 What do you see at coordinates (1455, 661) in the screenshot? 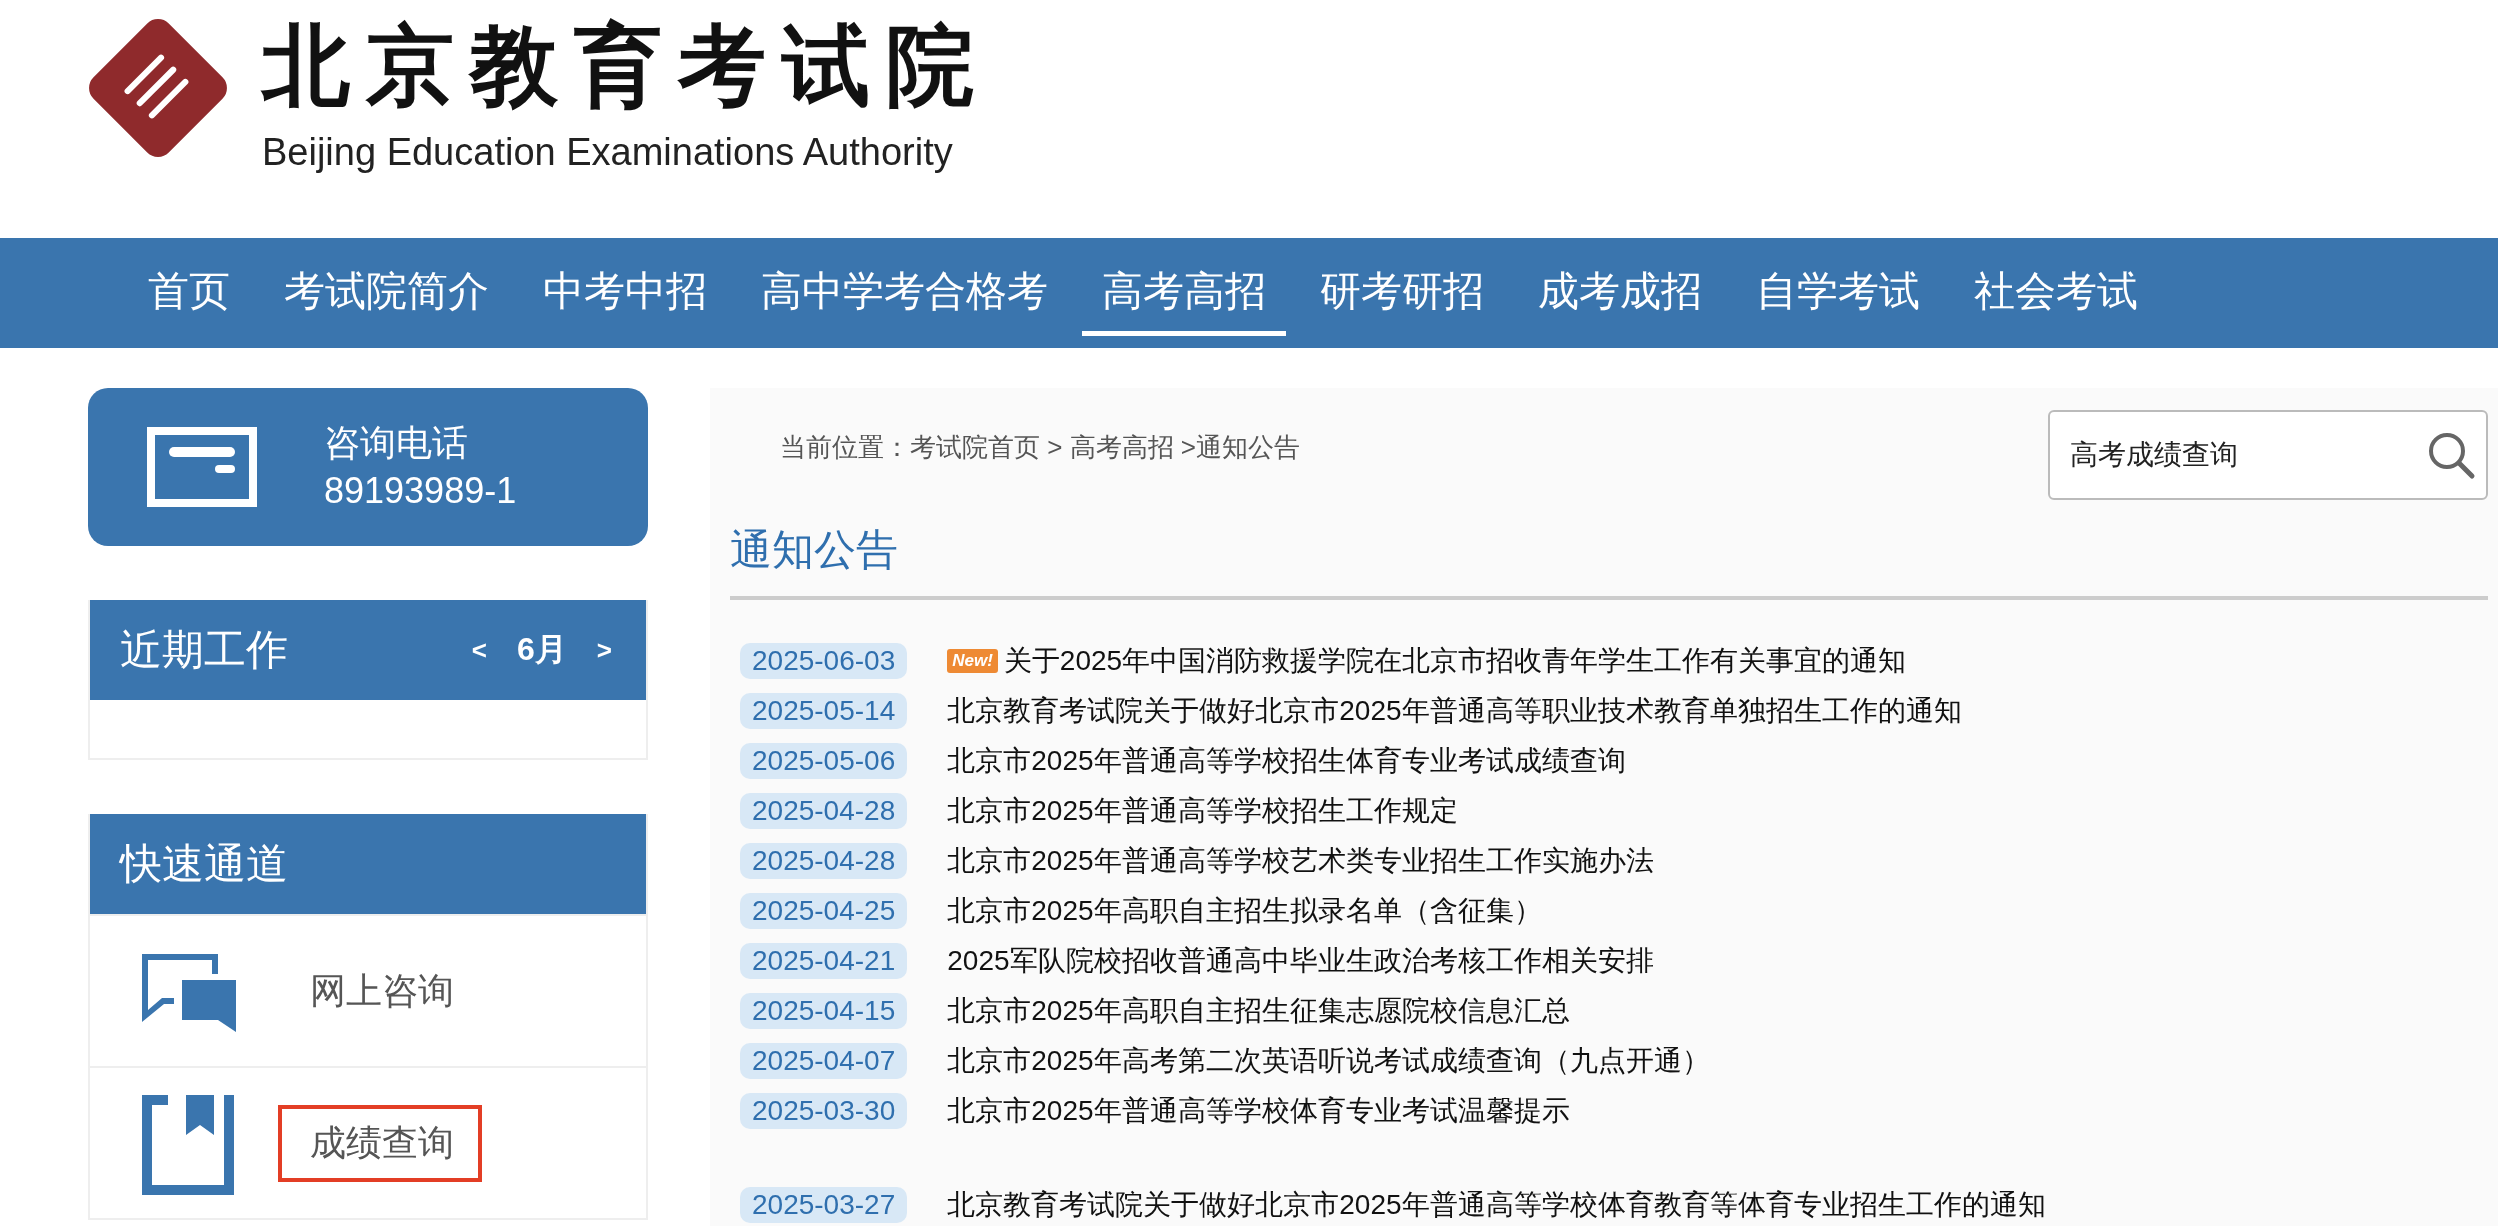
I see `notice-link: 关于2025年中国消防救援学院在北京市招收青年学生工作有关事宜的通知` at bounding box center [1455, 661].